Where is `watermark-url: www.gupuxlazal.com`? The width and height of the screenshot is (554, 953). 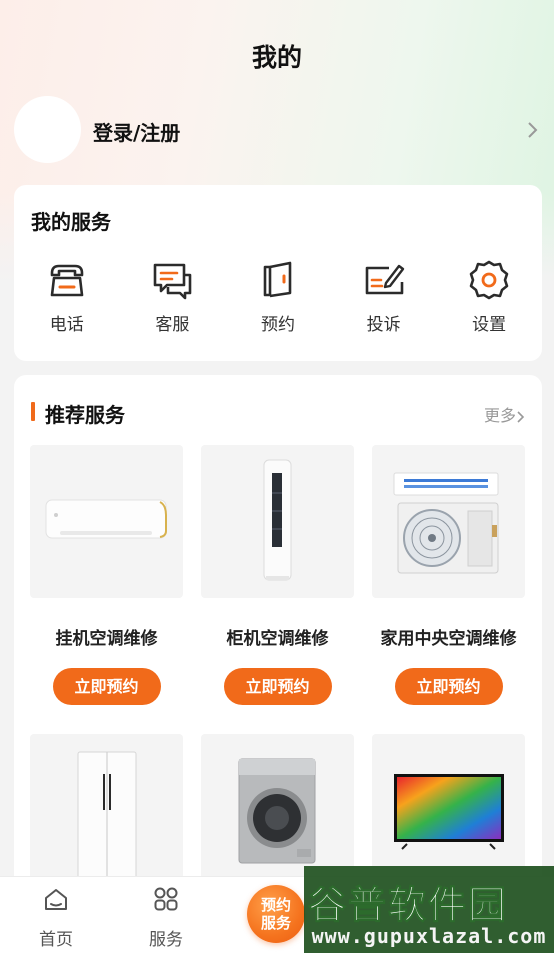 watermark-url: www.gupuxlazal.com is located at coordinates (429, 936).